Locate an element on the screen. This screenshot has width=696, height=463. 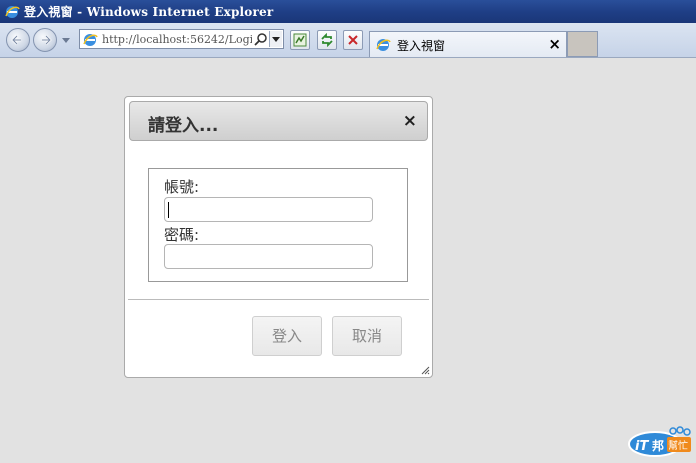
address-url: http://localhost:56242/LoginDia is located at coordinates (177, 39).